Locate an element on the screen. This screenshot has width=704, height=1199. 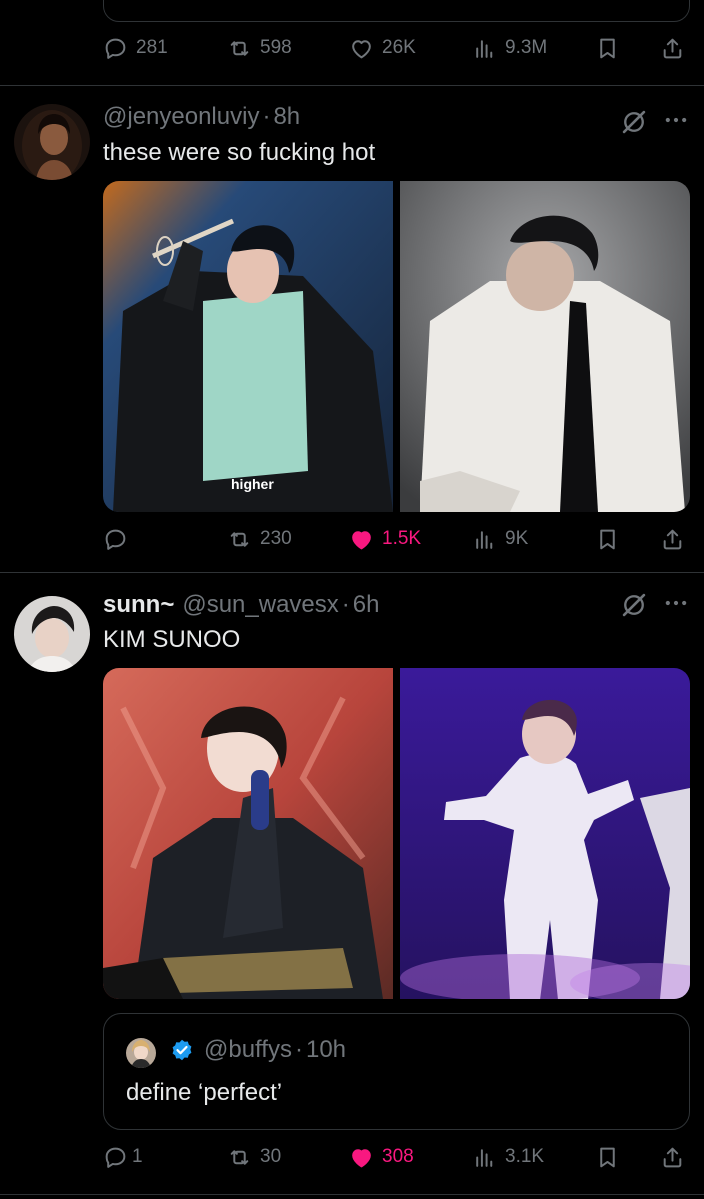
views-button: 9K is located at coordinates (500, 539).